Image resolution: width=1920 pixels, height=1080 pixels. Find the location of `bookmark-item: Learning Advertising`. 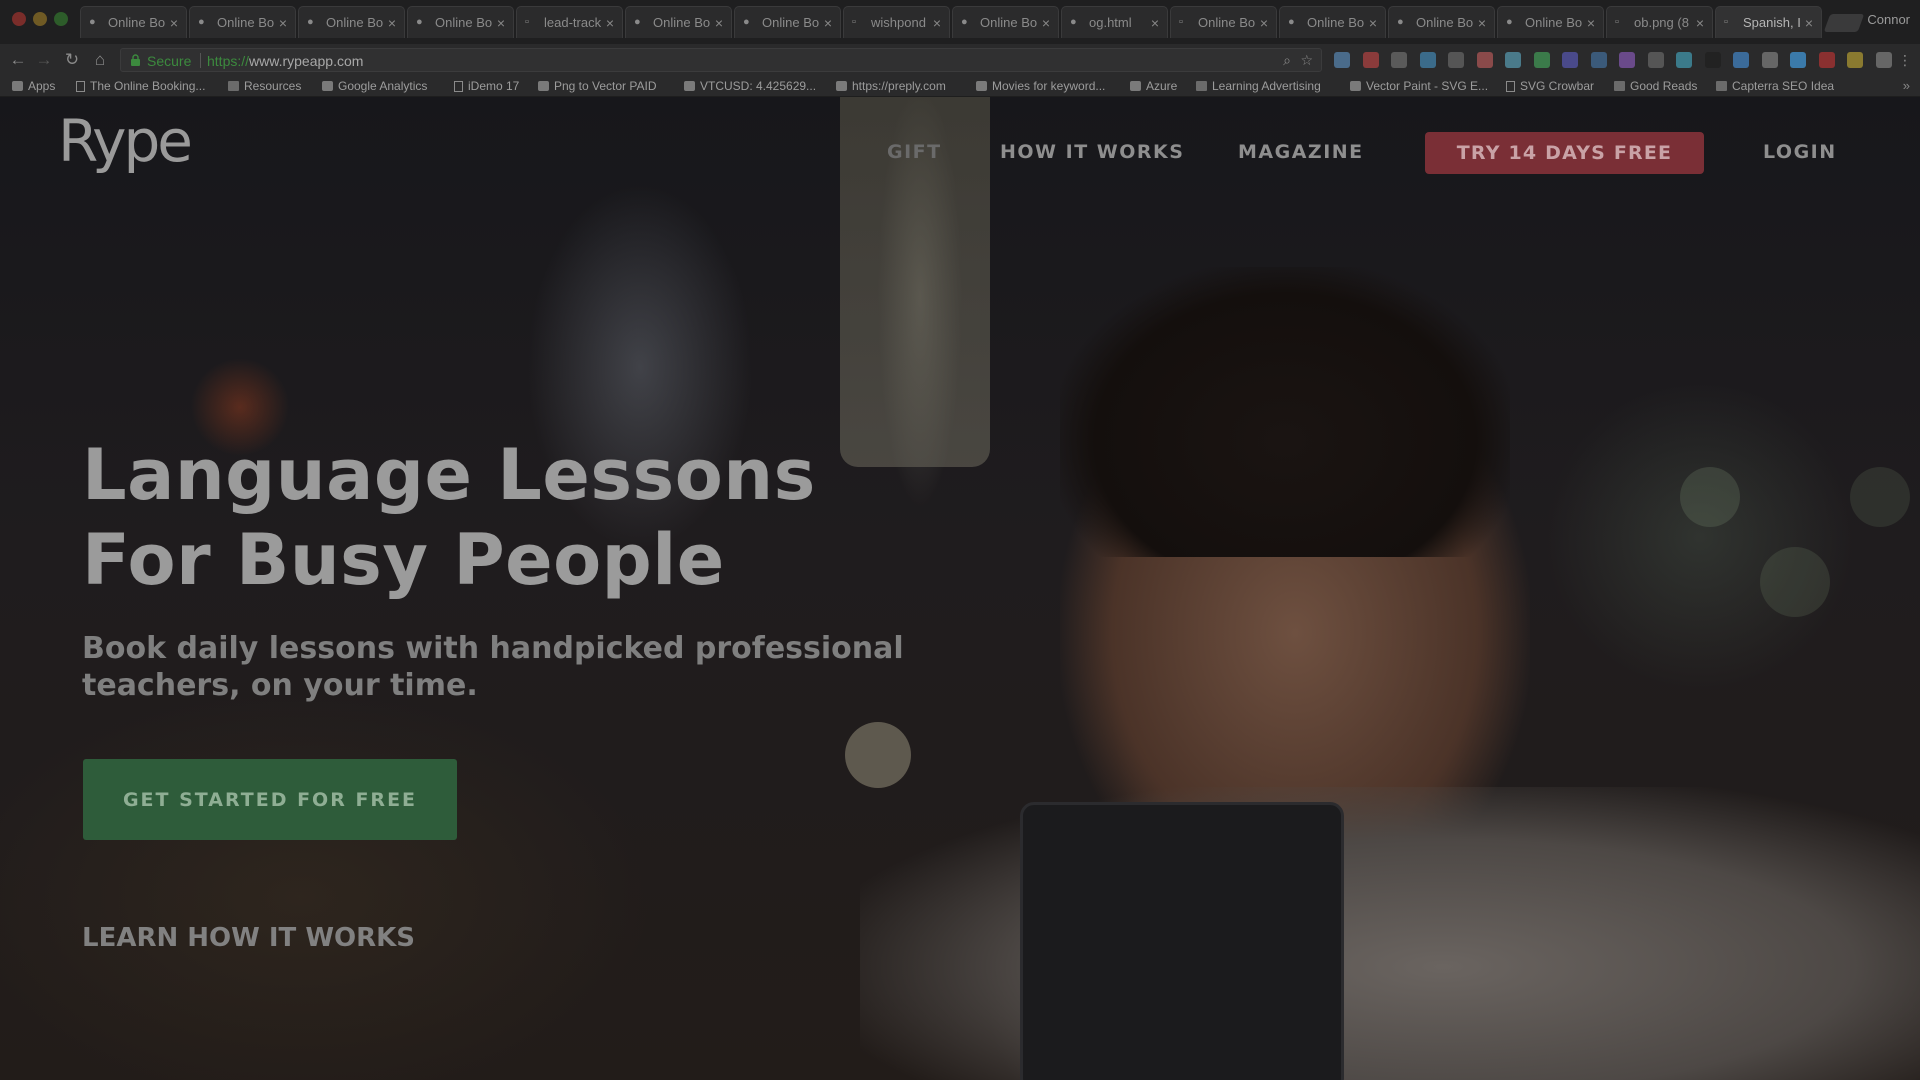

bookmark-item: Learning Advertising is located at coordinates (1258, 86).